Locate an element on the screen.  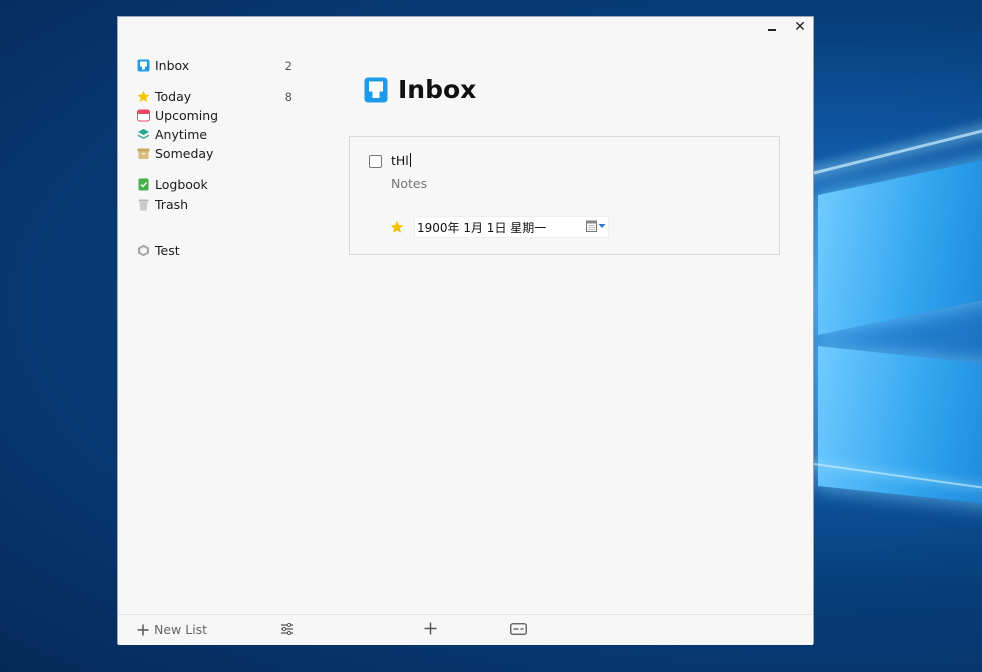
when-row: 1900年 1月 1日 星期一 is located at coordinates (499, 227).